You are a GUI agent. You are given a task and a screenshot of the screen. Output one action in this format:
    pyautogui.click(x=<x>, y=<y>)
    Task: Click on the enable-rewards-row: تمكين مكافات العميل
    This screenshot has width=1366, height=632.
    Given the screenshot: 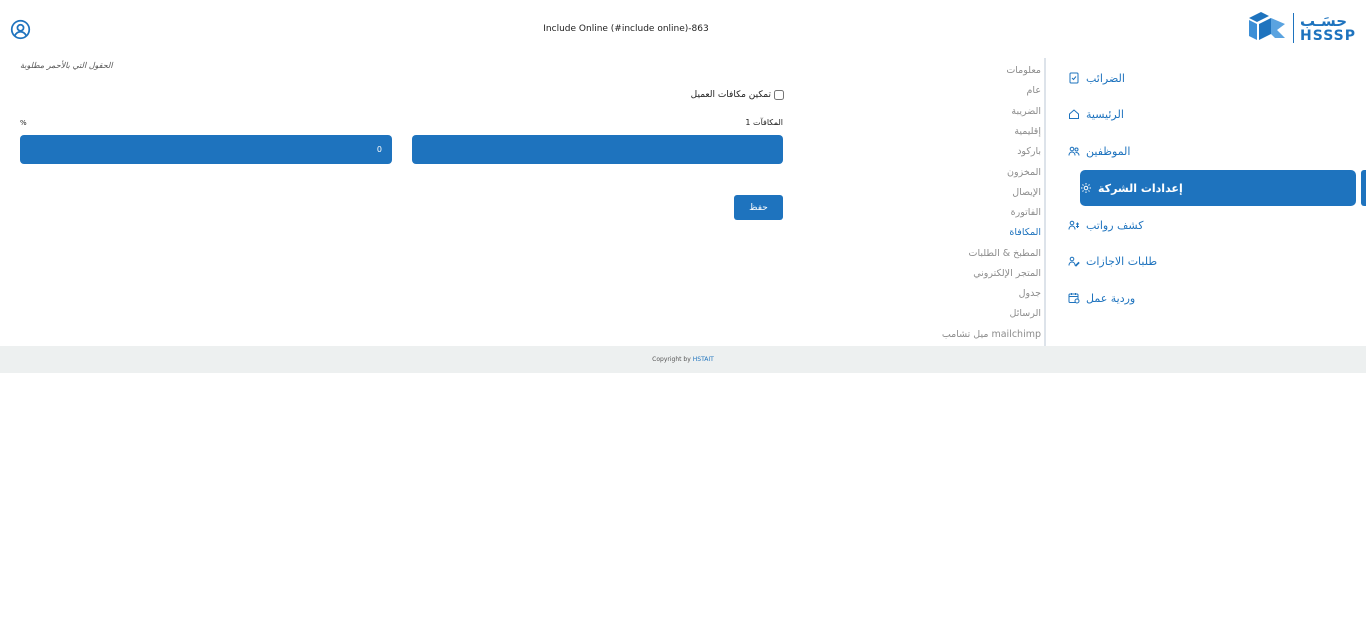 What is the action you would take?
    pyautogui.click(x=735, y=95)
    